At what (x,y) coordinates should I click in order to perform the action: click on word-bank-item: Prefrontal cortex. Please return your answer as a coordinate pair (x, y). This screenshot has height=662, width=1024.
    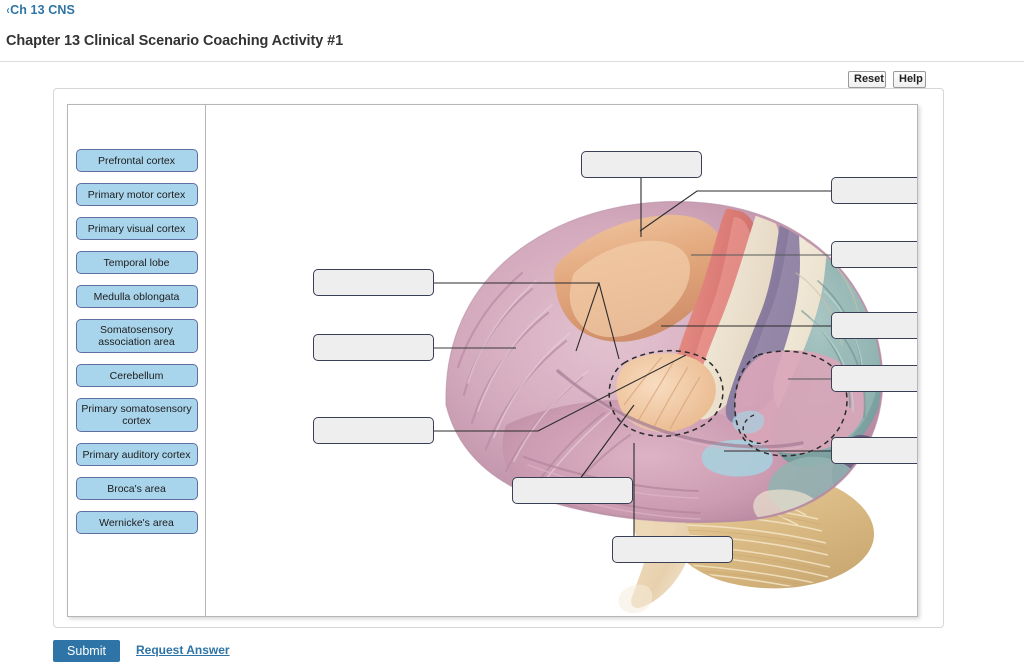
    Looking at the image, I should click on (136, 160).